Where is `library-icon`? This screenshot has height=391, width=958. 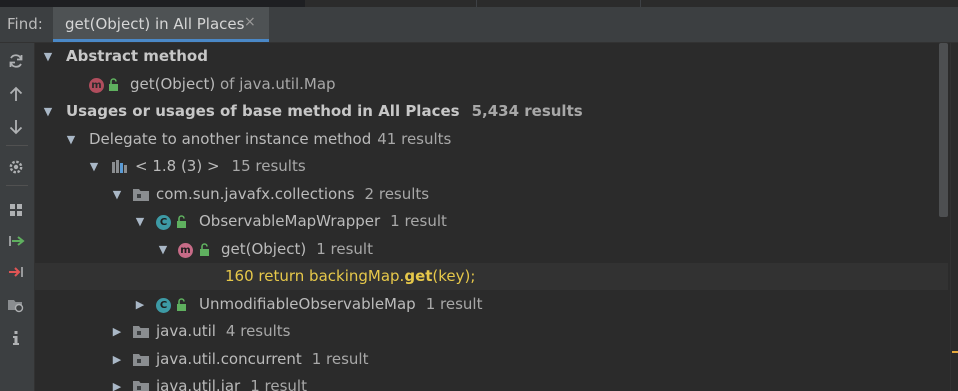
library-icon is located at coordinates (121, 167).